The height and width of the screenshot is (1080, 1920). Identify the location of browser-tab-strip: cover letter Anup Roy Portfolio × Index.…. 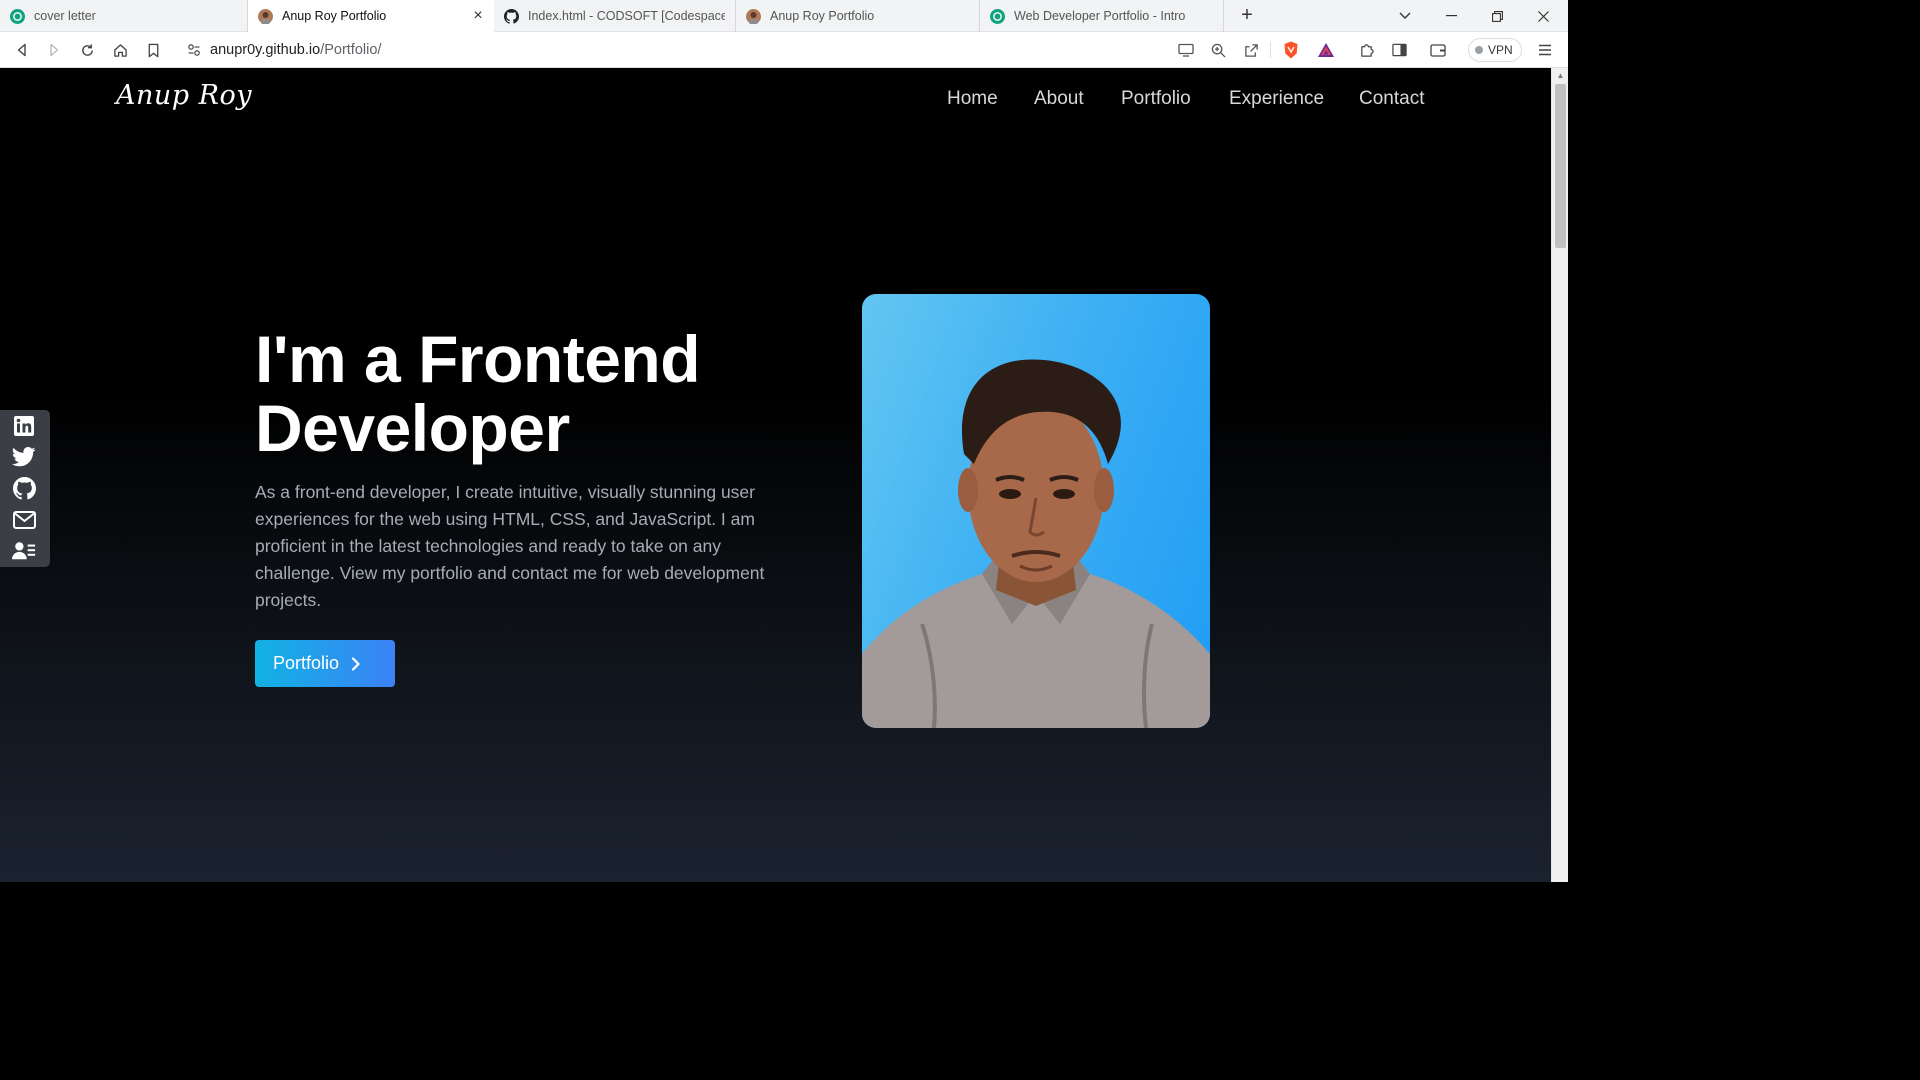
(784, 16).